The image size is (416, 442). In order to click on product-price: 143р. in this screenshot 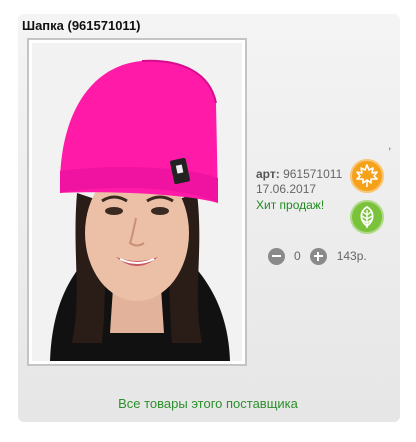, I will do `click(351, 256)`.